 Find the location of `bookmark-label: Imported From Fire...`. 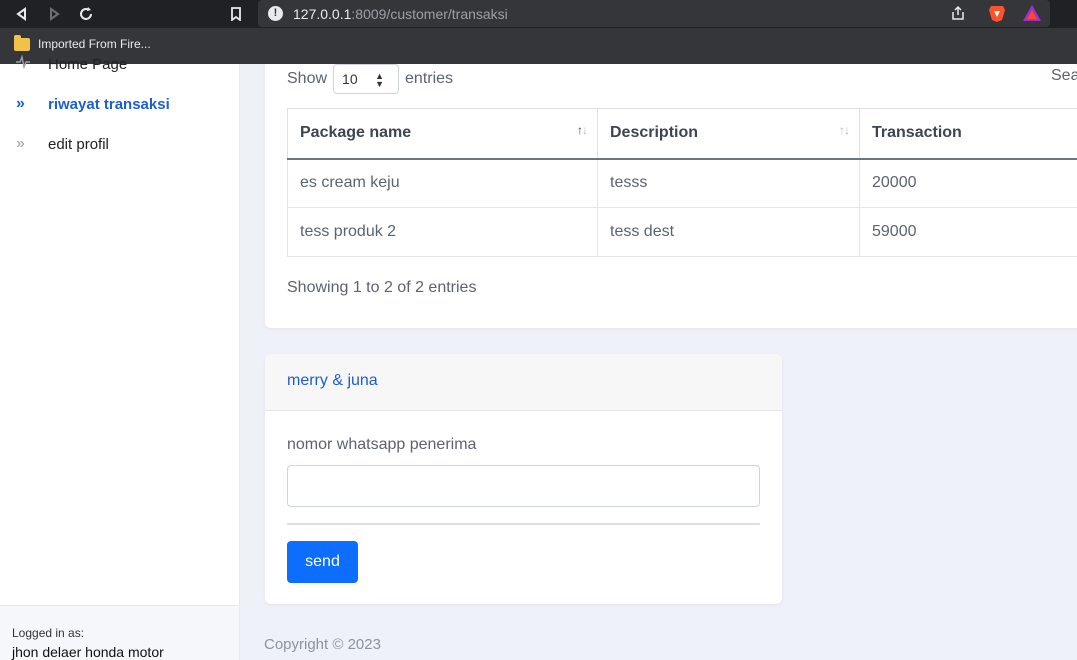

bookmark-label: Imported From Fire... is located at coordinates (94, 44).